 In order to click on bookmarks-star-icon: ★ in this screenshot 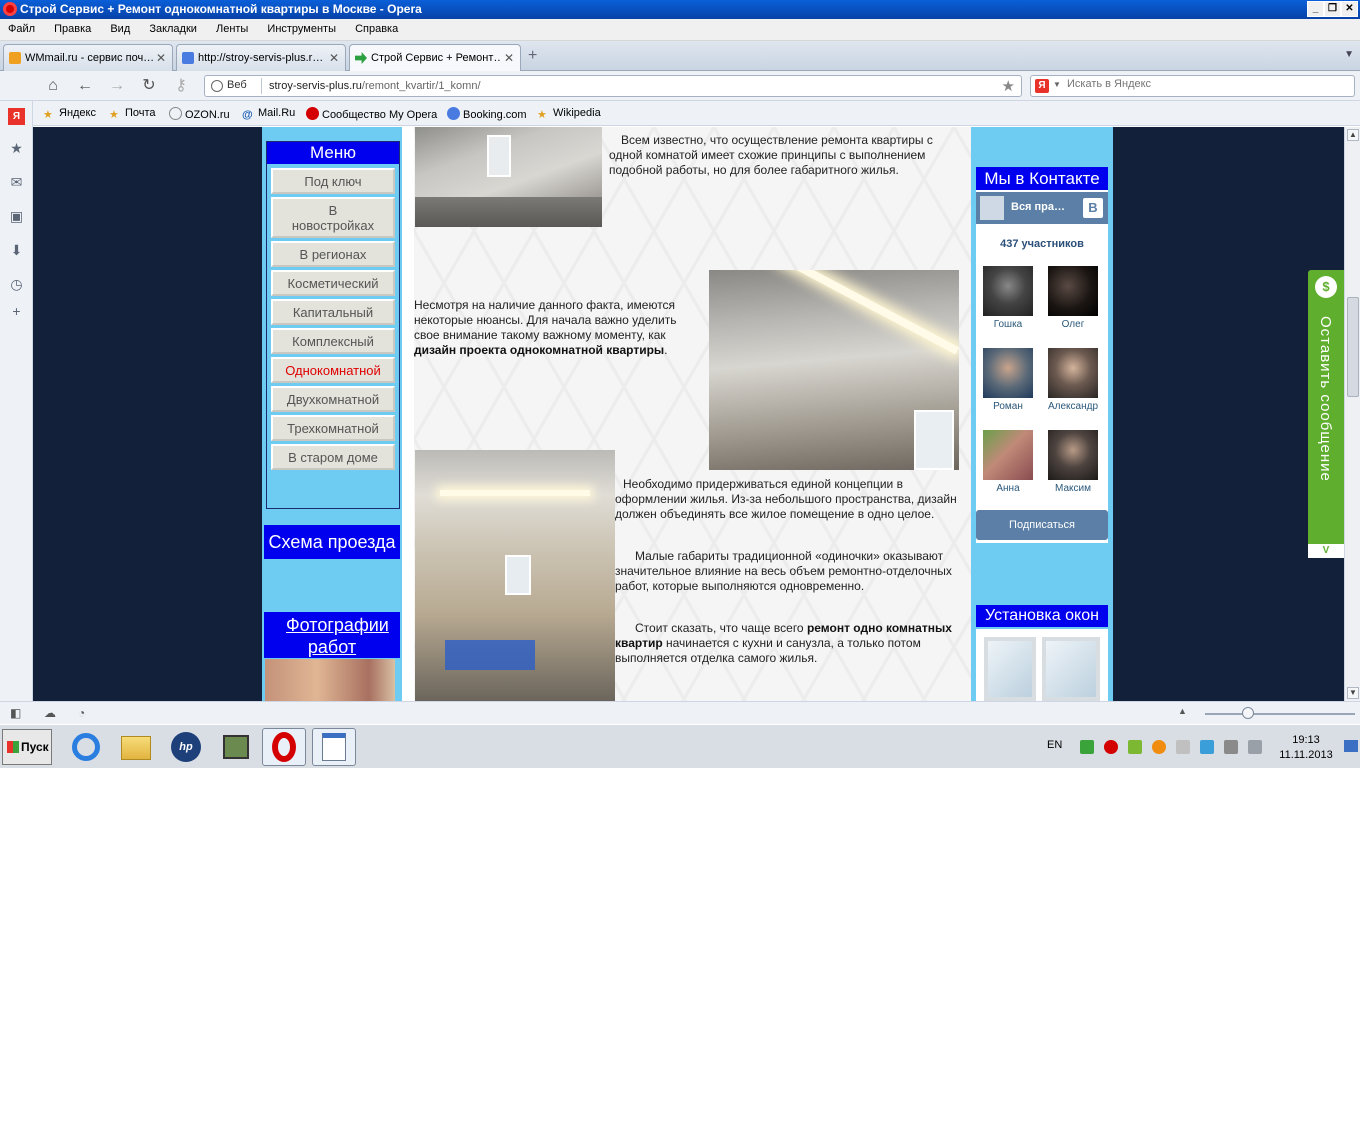, I will do `click(16, 148)`.